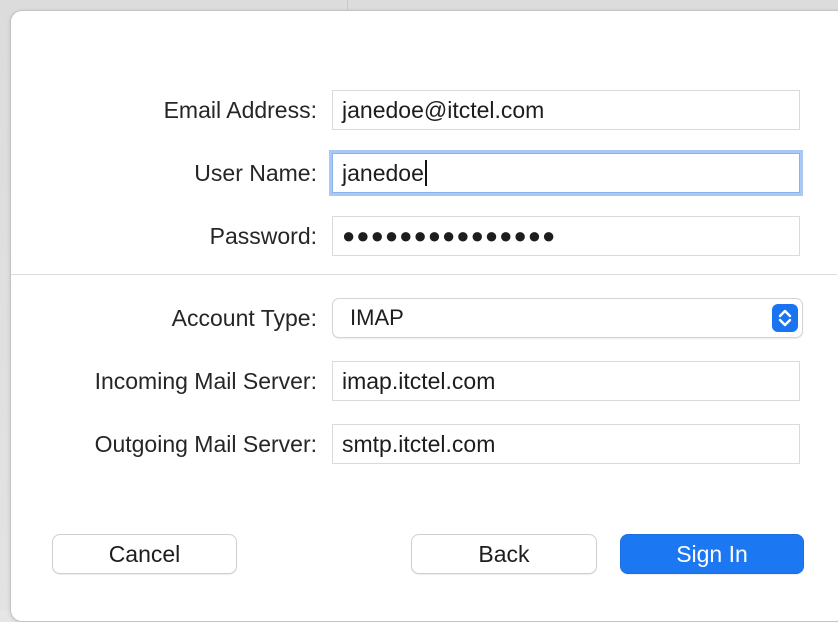 This screenshot has width=838, height=622. Describe the element at coordinates (263, 236) in the screenshot. I see `password-label: Password:` at that location.